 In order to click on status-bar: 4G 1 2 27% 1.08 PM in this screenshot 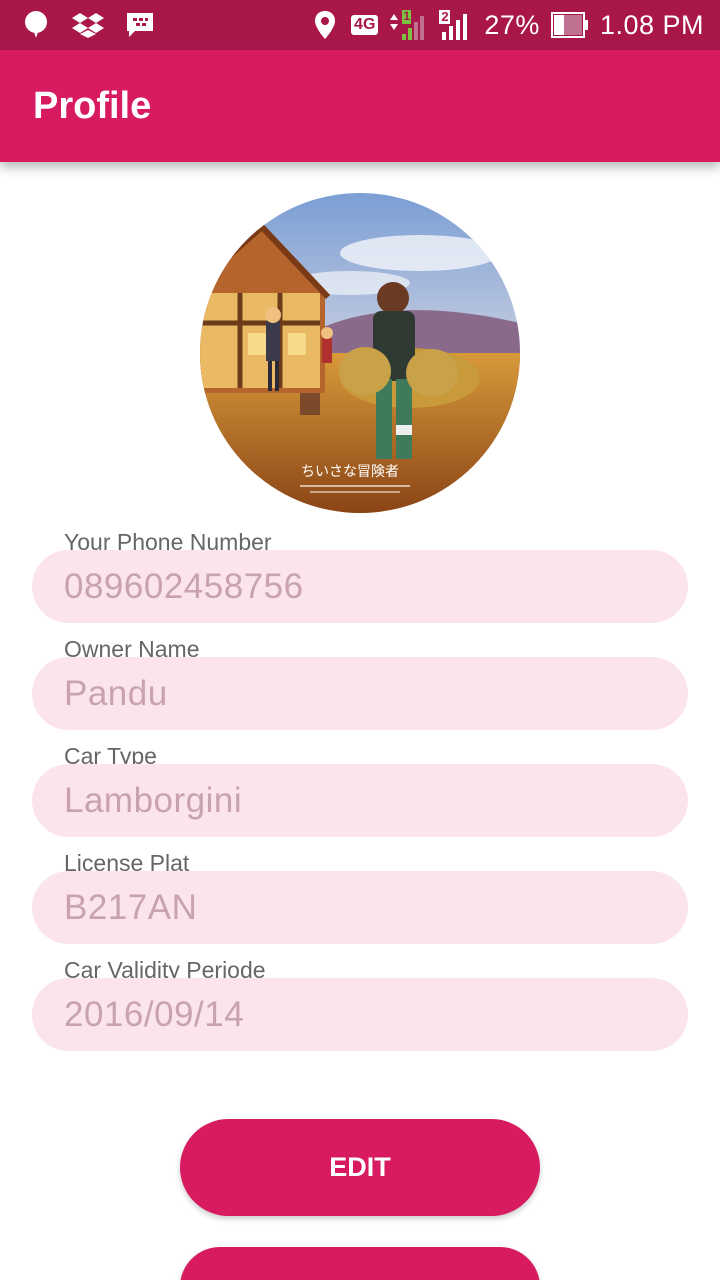, I will do `click(360, 25)`.